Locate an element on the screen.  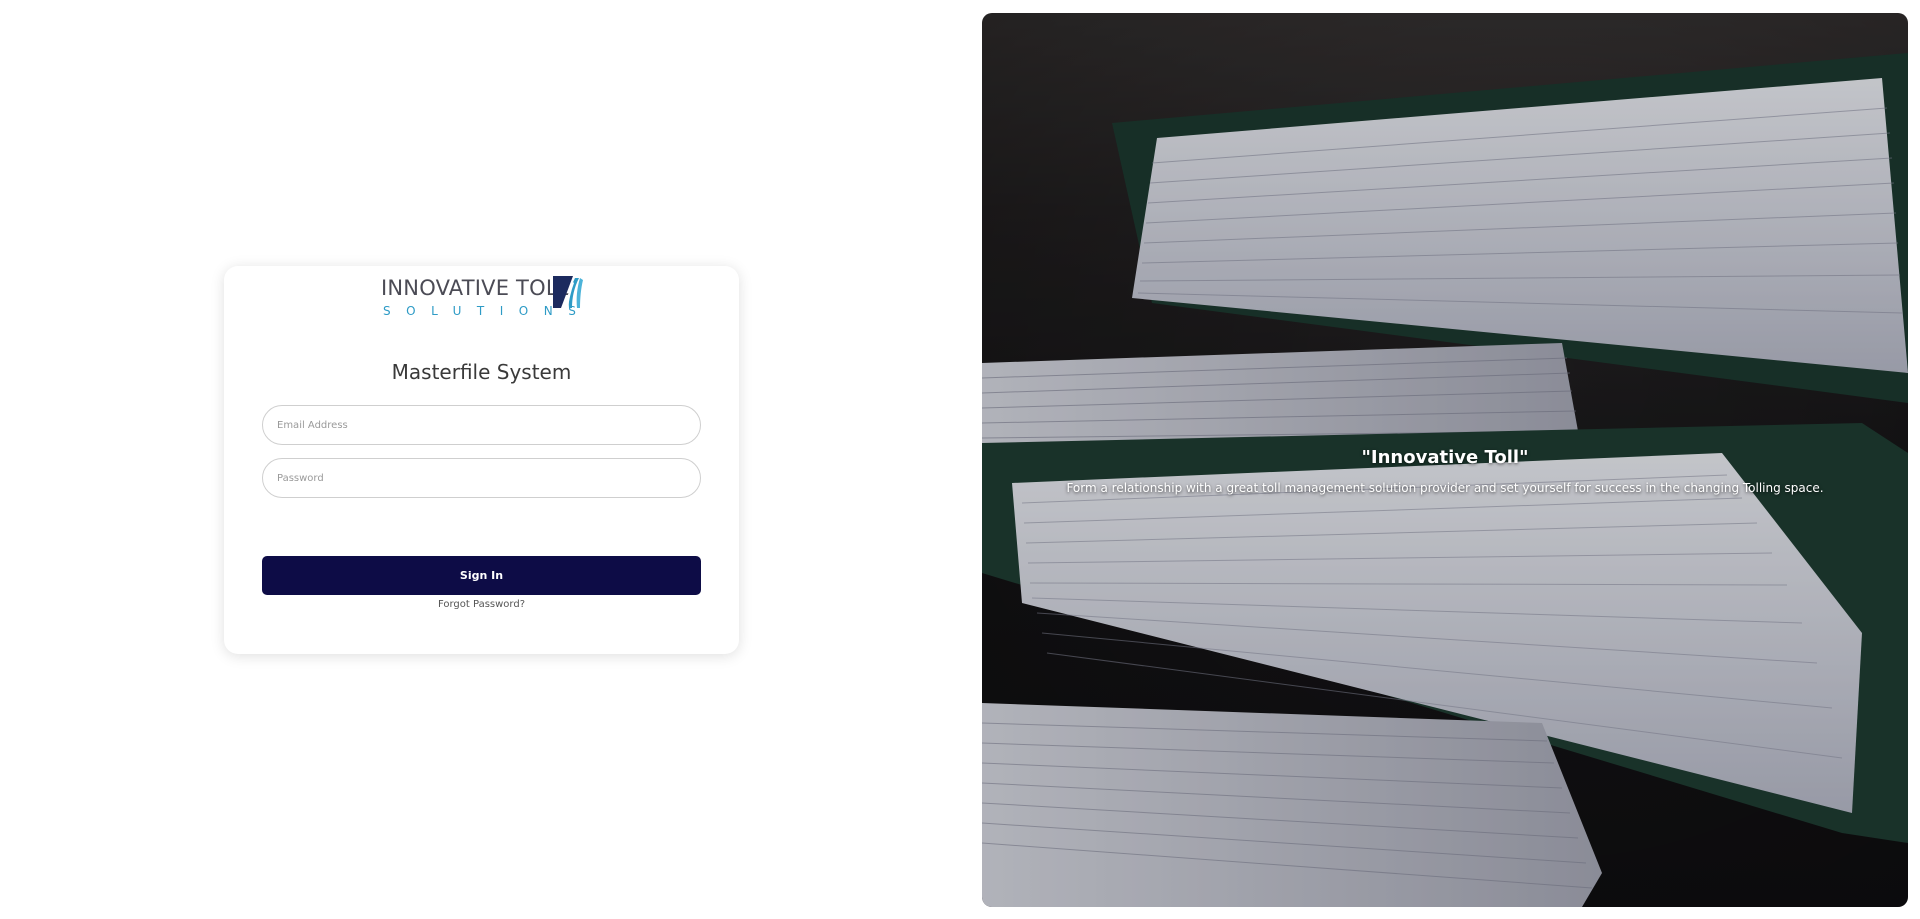
password-input is located at coordinates (481, 478).